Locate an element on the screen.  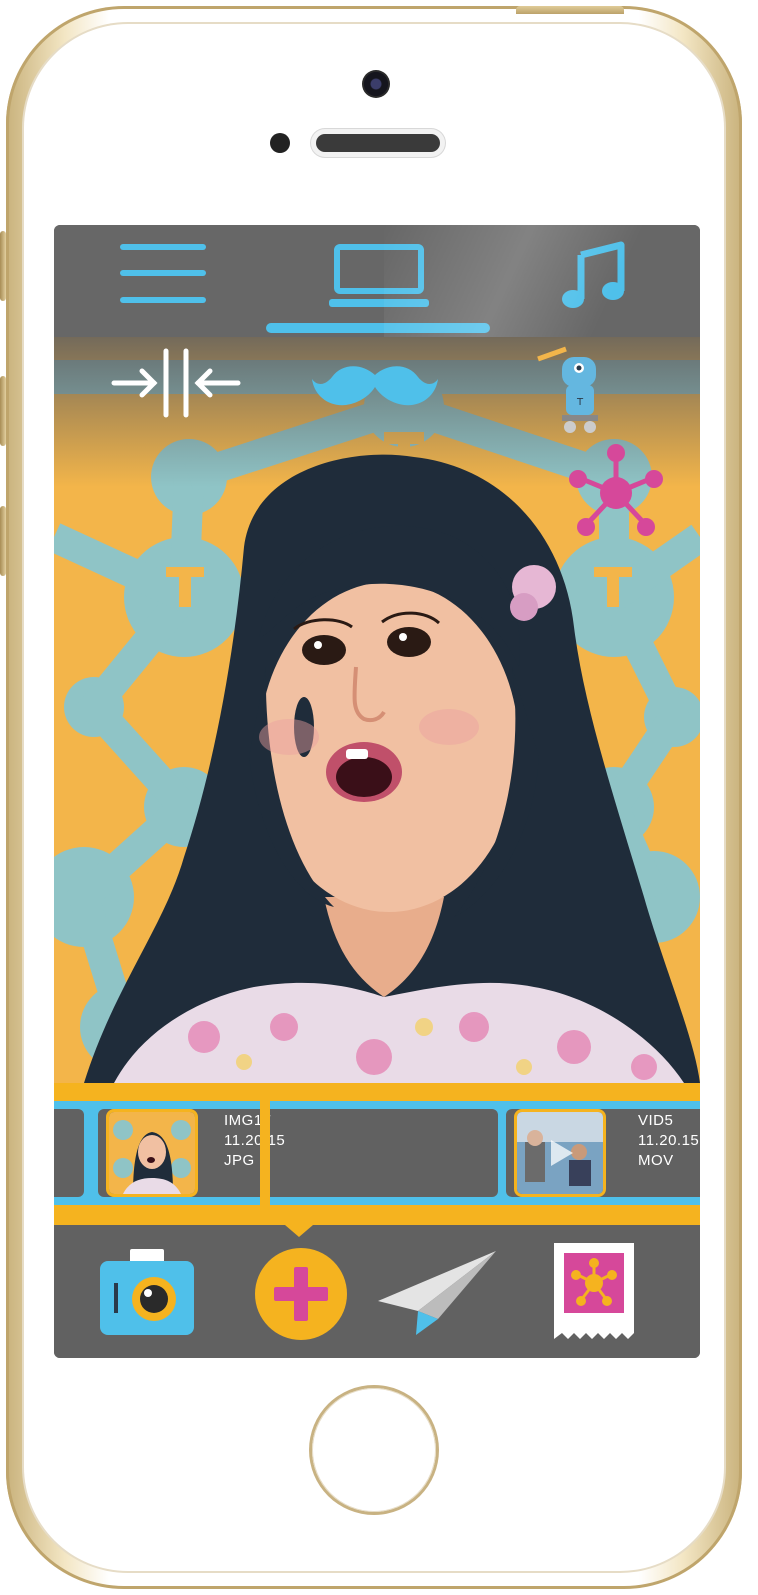
front-camera is located at coordinates (376, 84).